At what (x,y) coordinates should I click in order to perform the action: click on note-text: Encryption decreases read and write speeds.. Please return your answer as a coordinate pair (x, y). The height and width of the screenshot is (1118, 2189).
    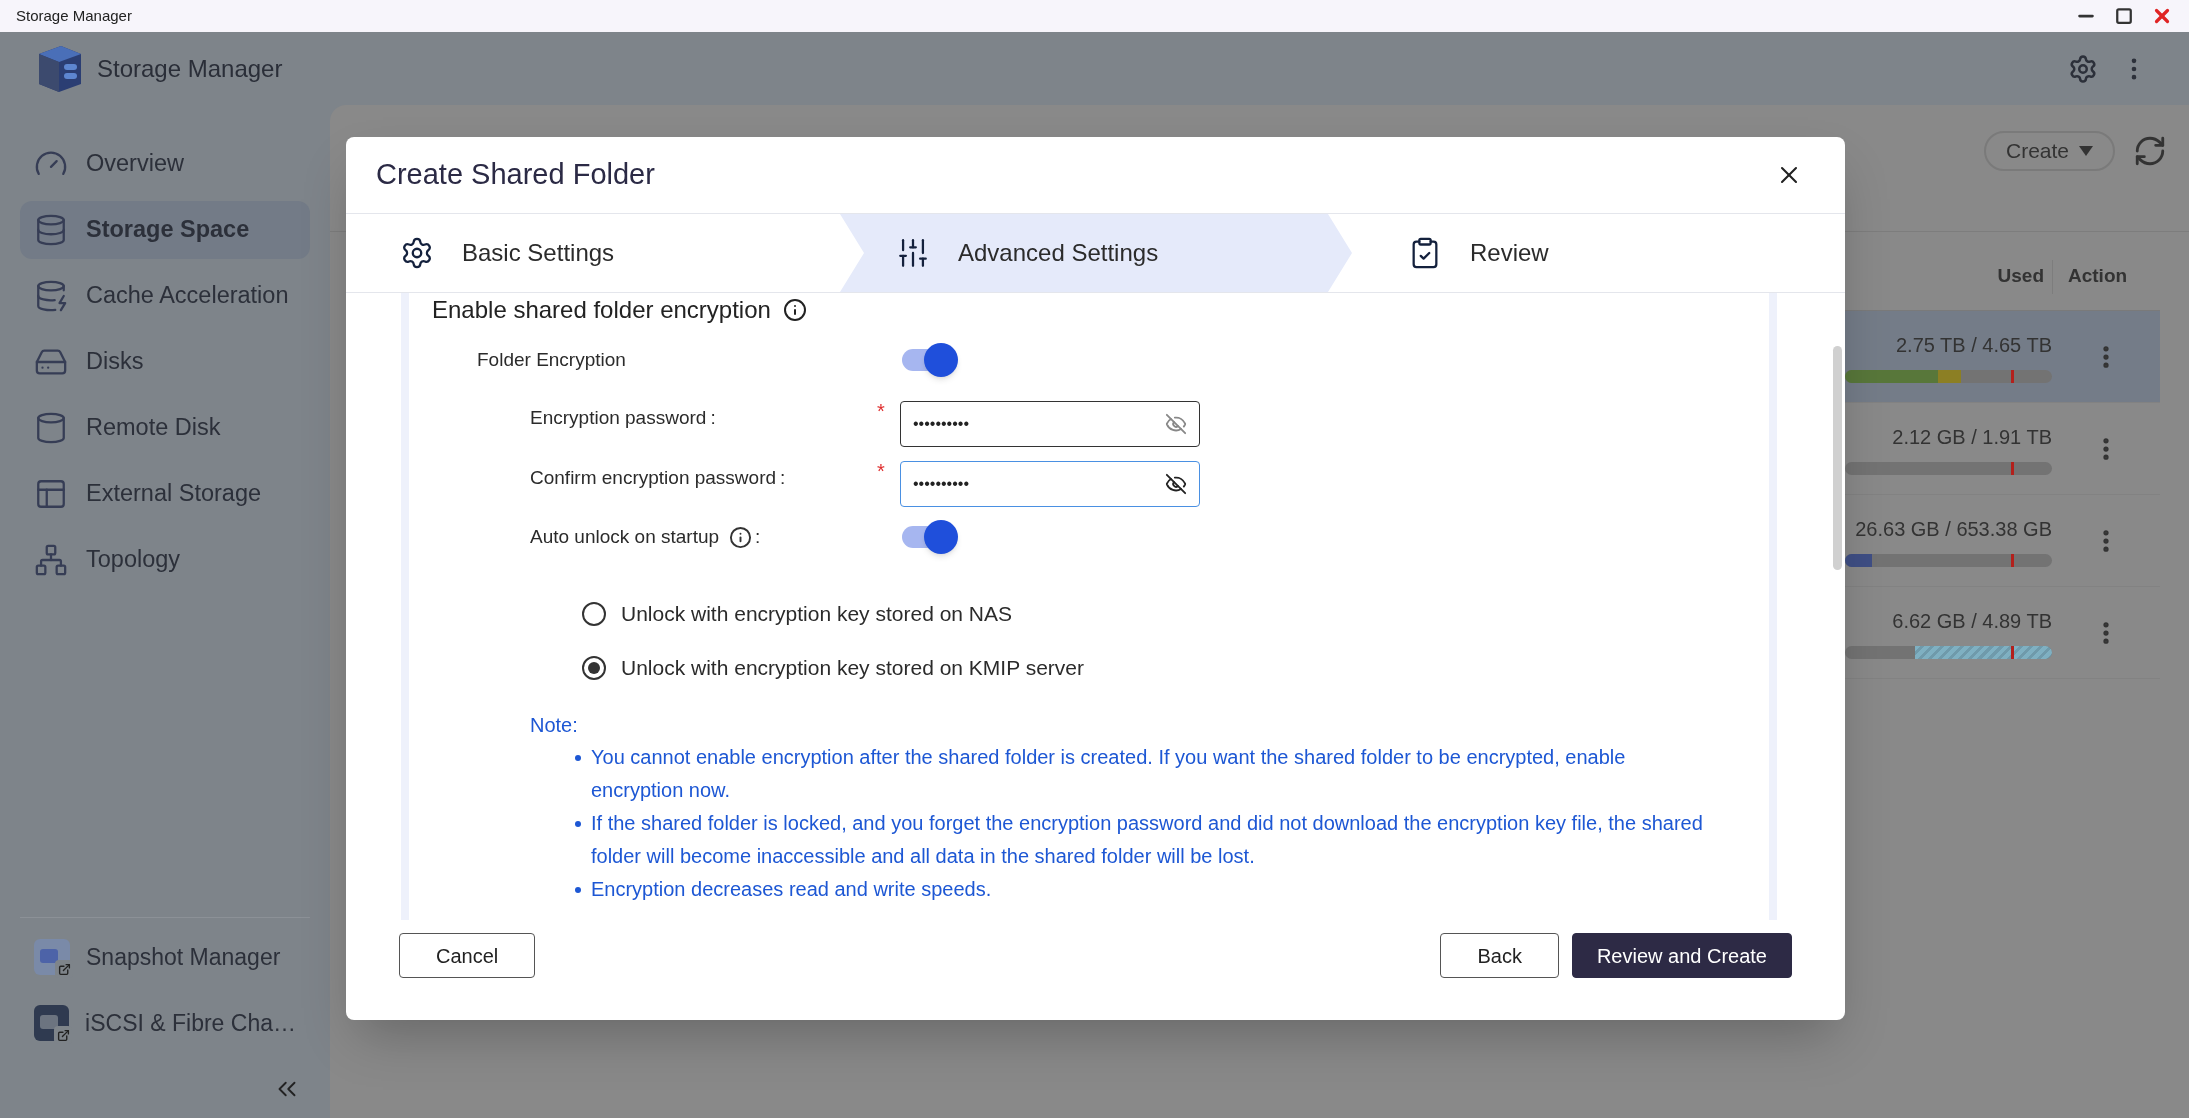
    Looking at the image, I should click on (791, 889).